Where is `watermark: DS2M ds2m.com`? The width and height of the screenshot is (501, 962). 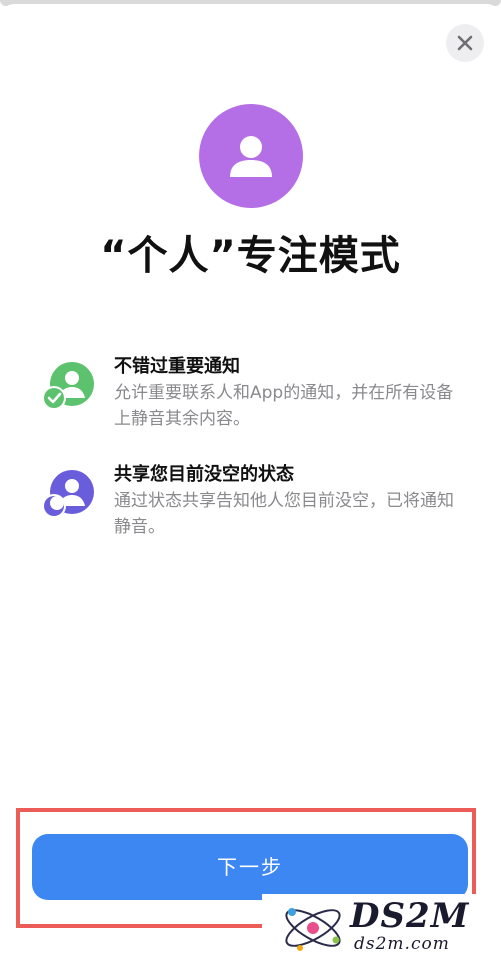 watermark: DS2M ds2m.com is located at coordinates (381, 928).